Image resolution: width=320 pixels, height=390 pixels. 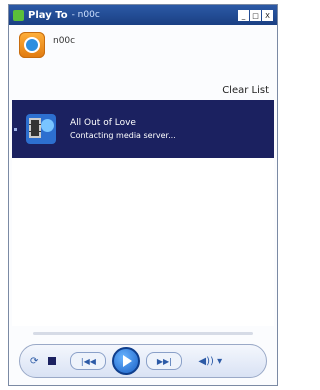 What do you see at coordinates (126, 361) in the screenshot?
I see `play-button` at bounding box center [126, 361].